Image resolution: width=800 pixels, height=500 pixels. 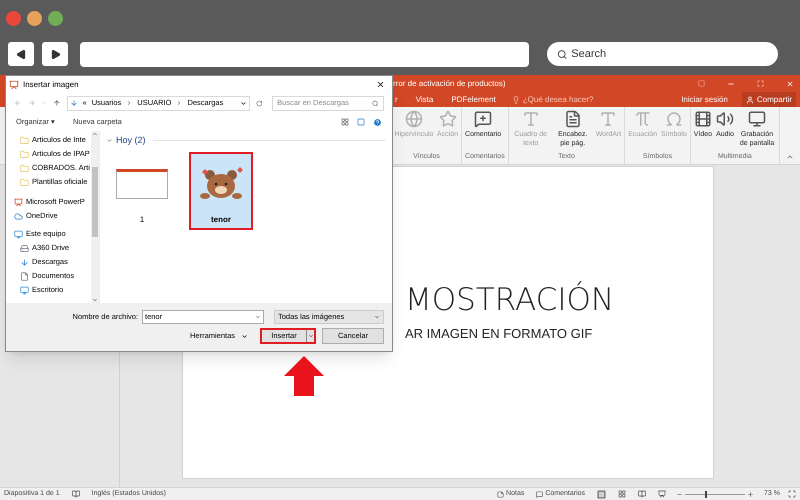 I want to click on split-caret, so click(x=310, y=336).